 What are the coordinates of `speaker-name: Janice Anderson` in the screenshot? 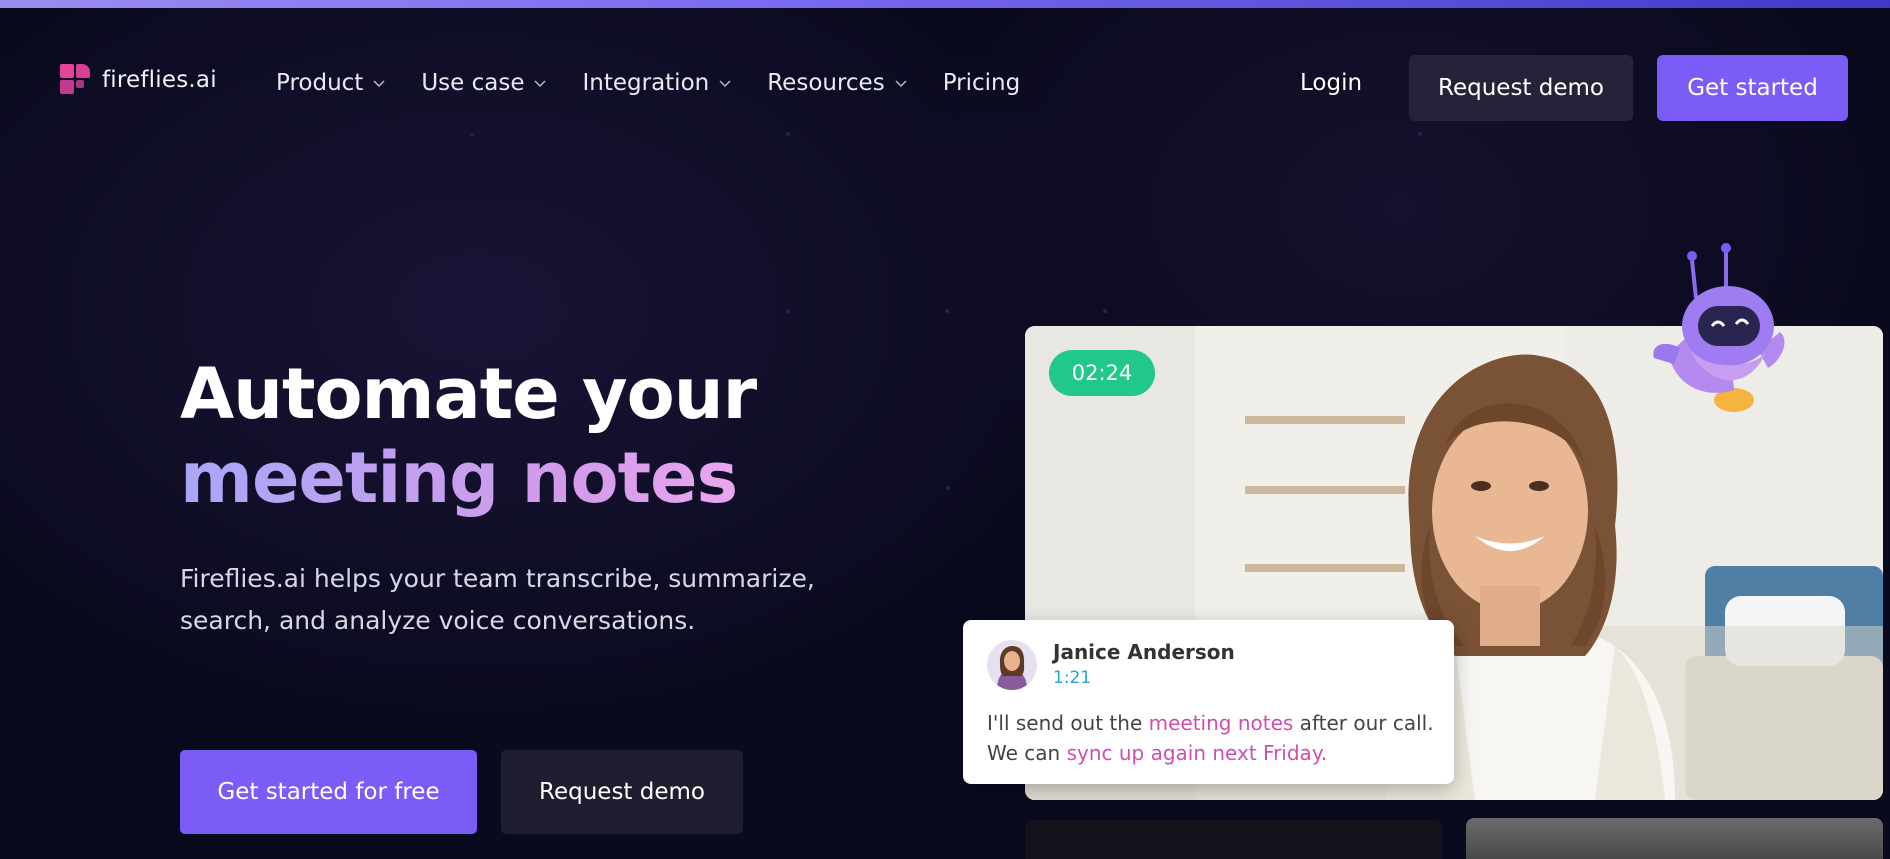 It's located at (1144, 652).